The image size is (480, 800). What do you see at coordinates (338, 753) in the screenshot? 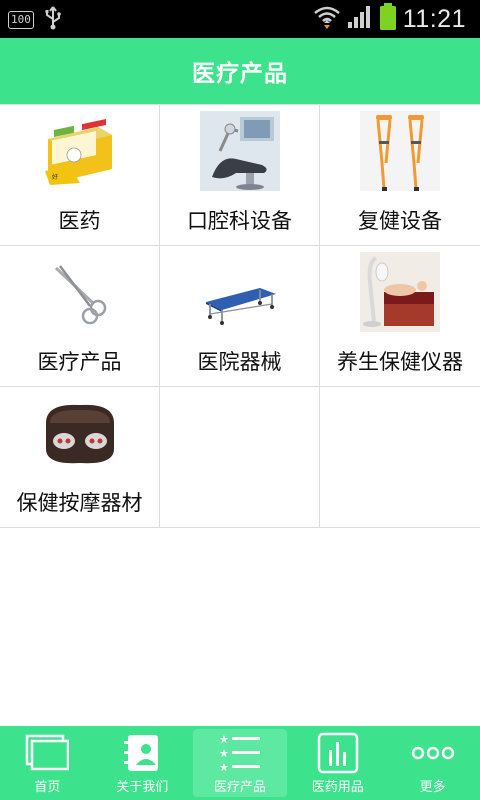
I see `bar-chart-icon` at bounding box center [338, 753].